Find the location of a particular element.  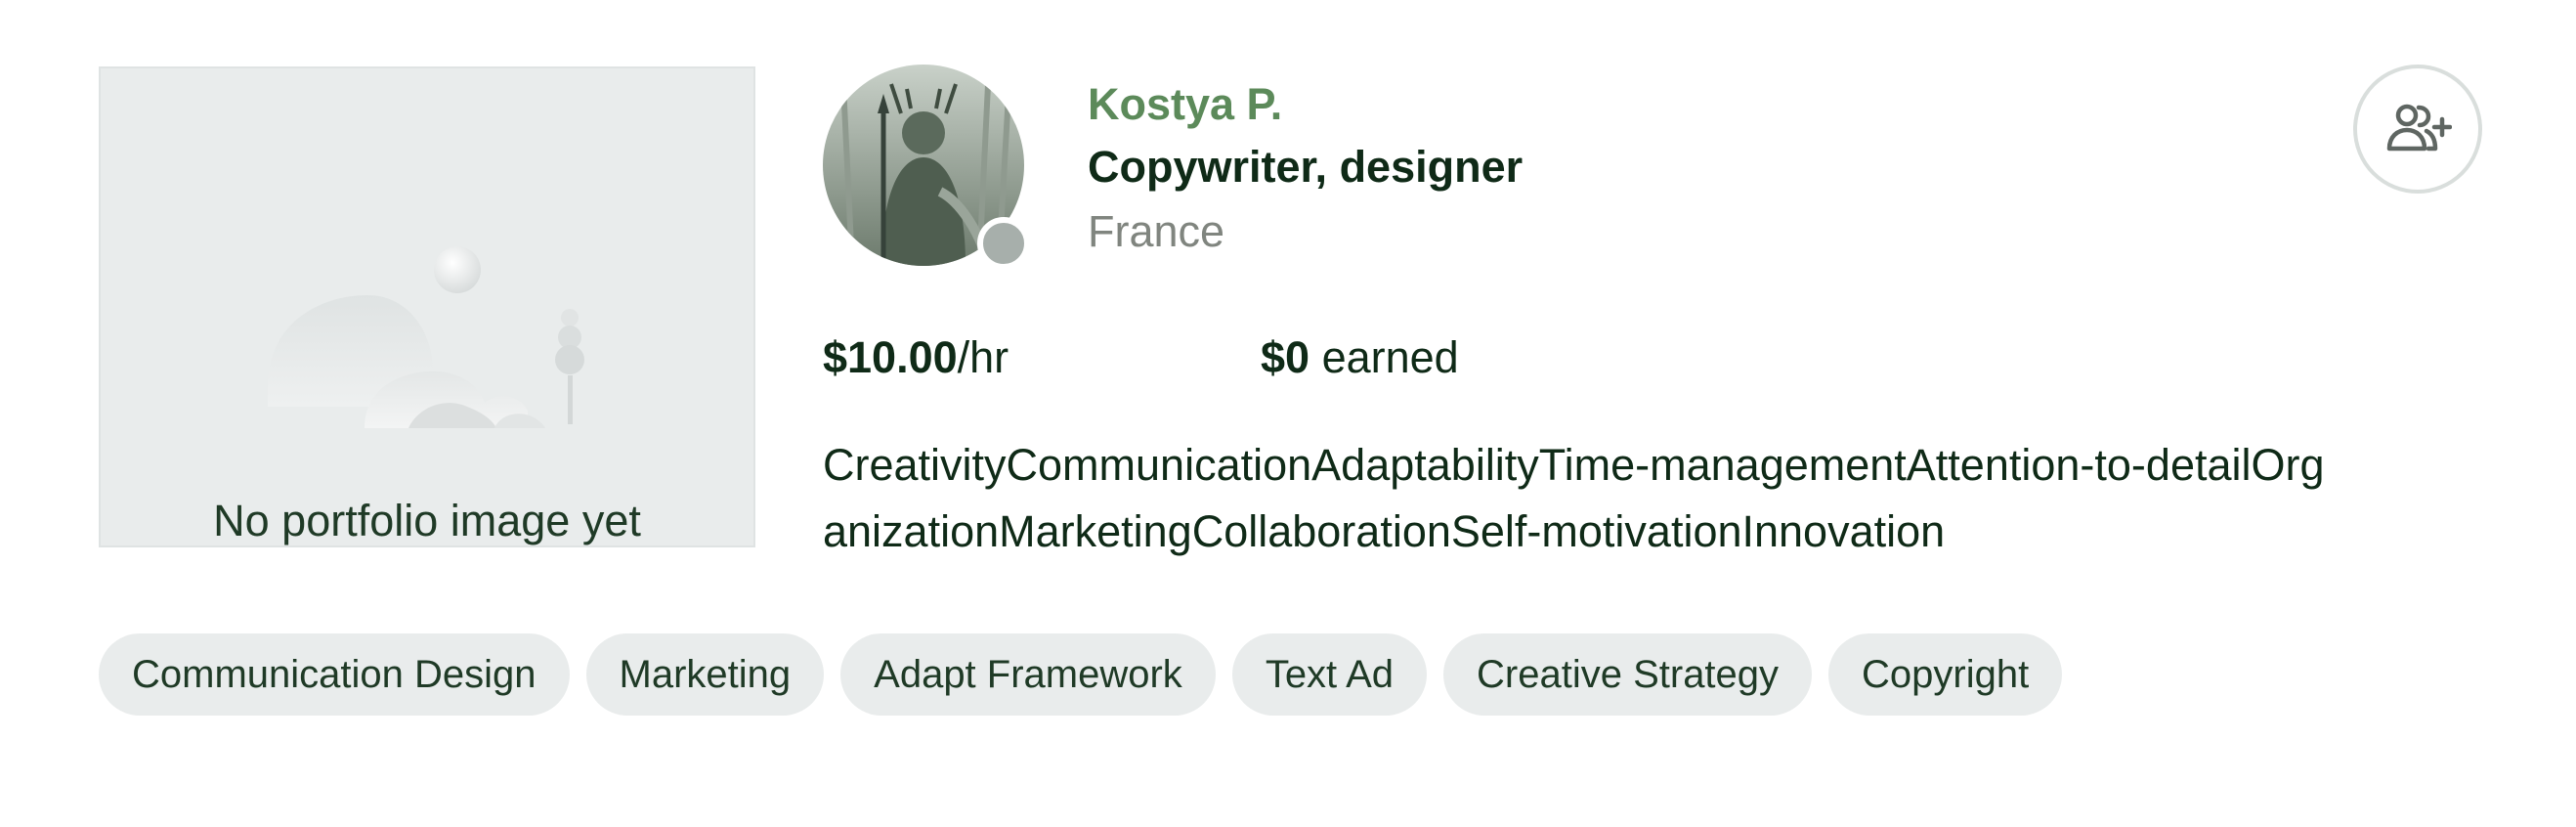

status-indicator is located at coordinates (1004, 243).